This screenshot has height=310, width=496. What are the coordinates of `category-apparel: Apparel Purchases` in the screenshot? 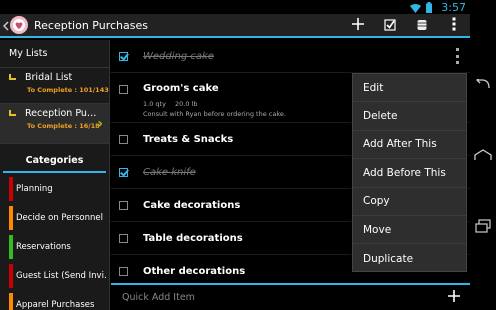 It's located at (54, 301).